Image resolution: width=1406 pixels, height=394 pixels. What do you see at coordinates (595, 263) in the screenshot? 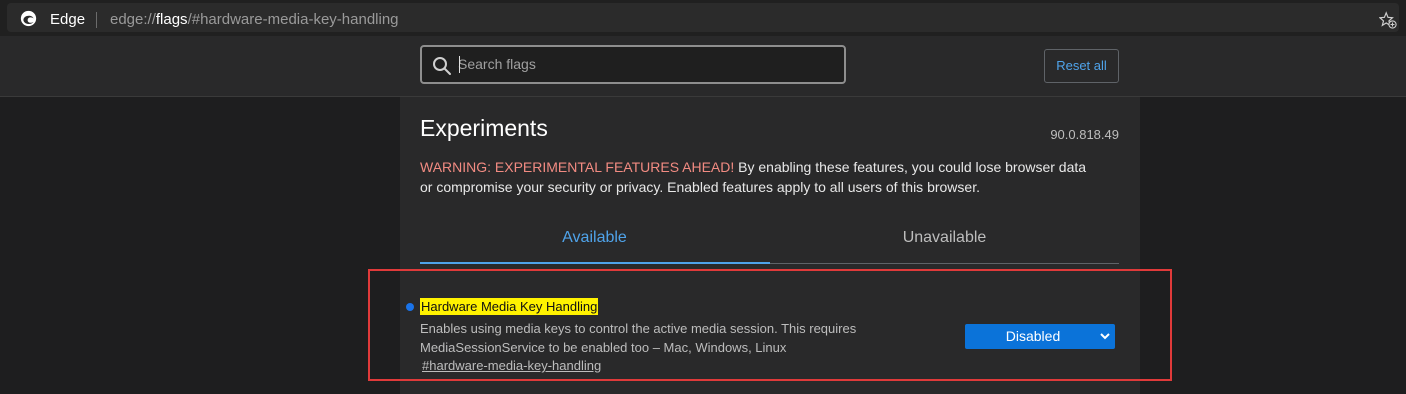
I see `active-tab-indicator` at bounding box center [595, 263].